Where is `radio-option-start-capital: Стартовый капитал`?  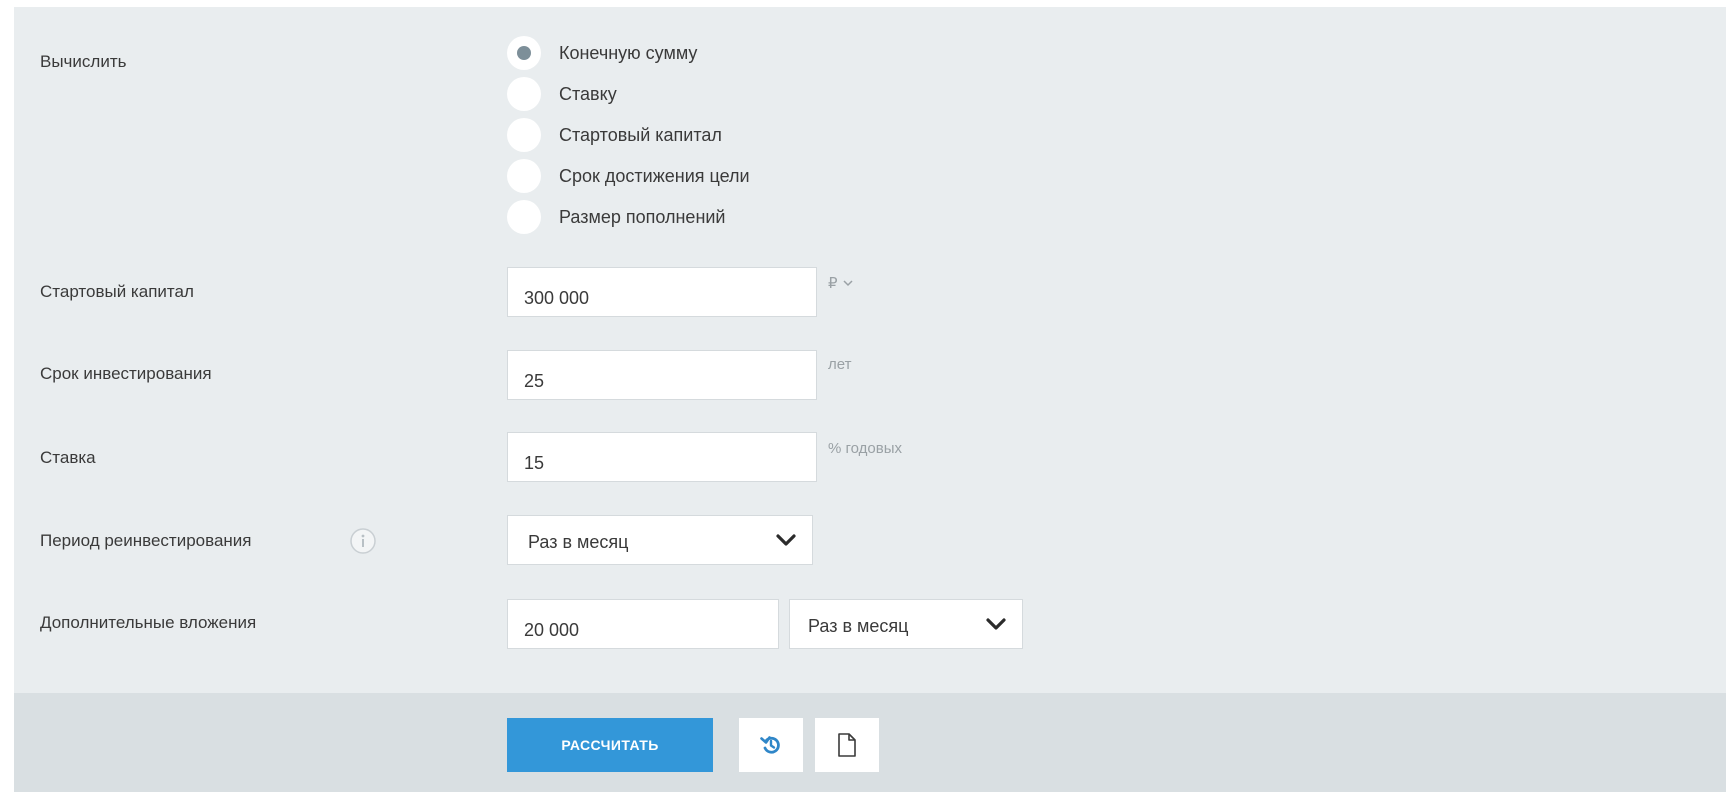
radio-option-start-capital: Стартовый капитал is located at coordinates (614, 135).